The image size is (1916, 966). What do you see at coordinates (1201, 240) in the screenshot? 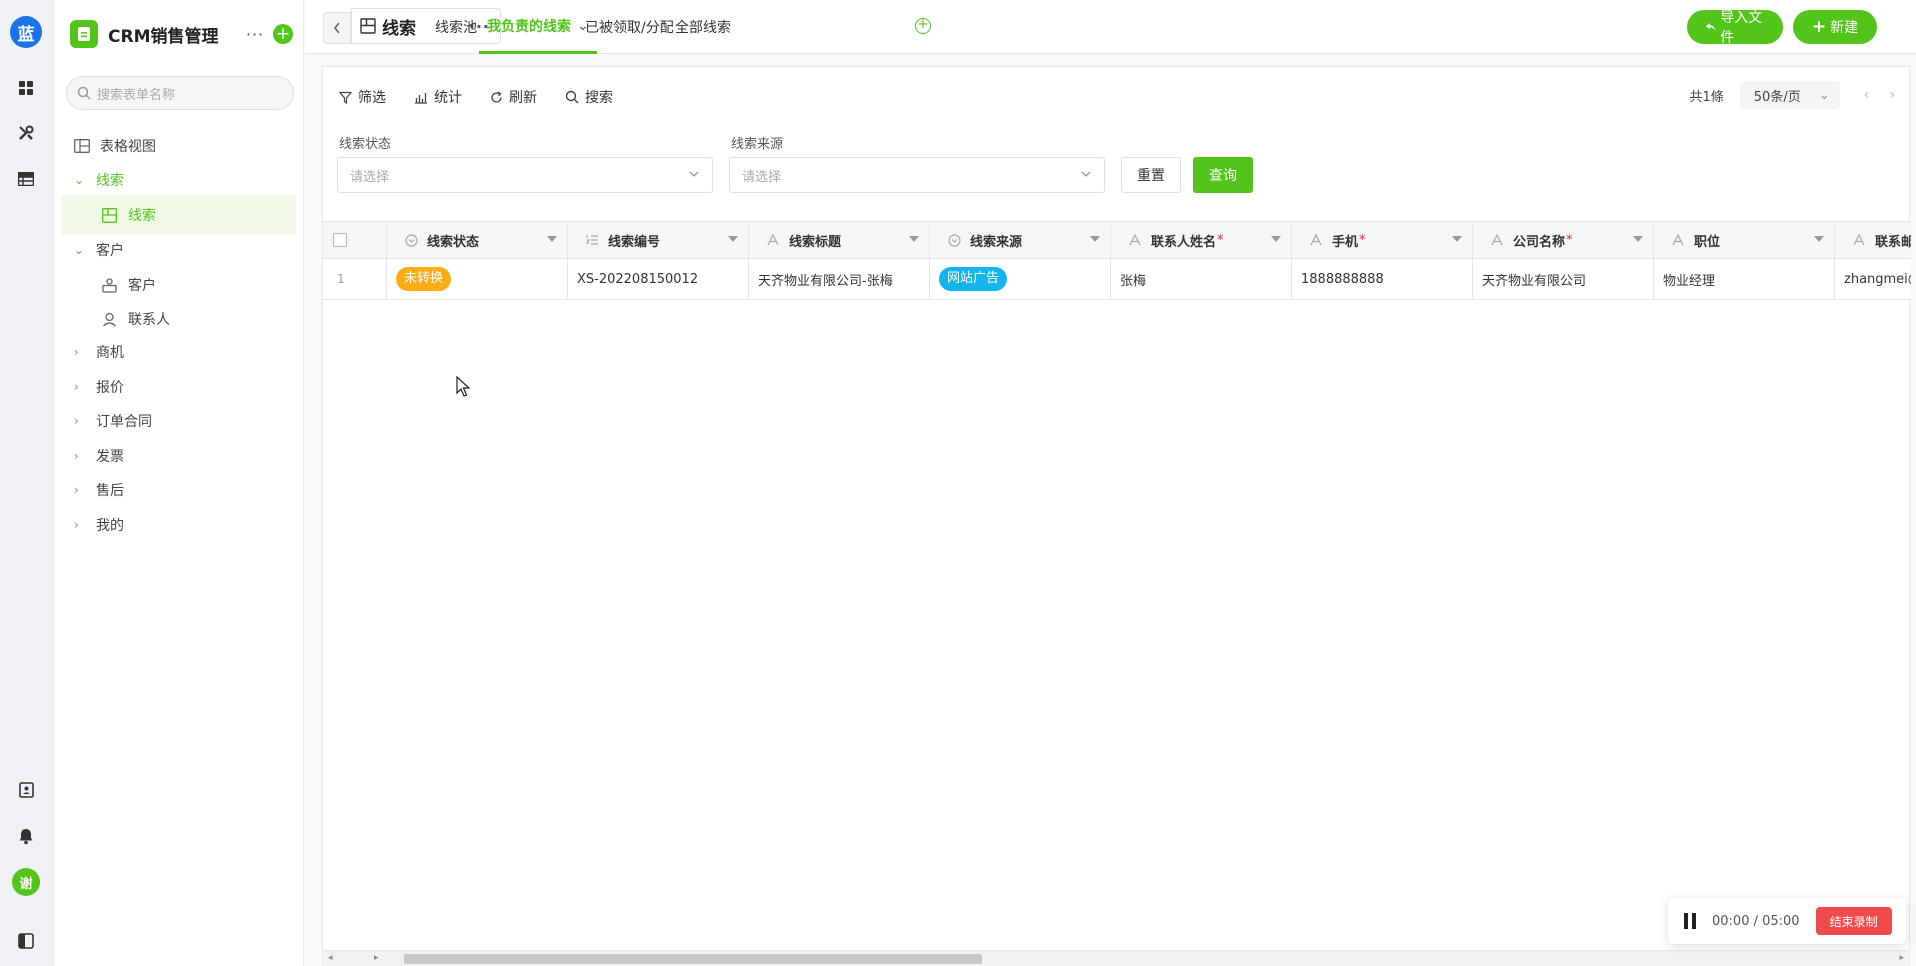
I see `column-header: 联系人姓名 *` at bounding box center [1201, 240].